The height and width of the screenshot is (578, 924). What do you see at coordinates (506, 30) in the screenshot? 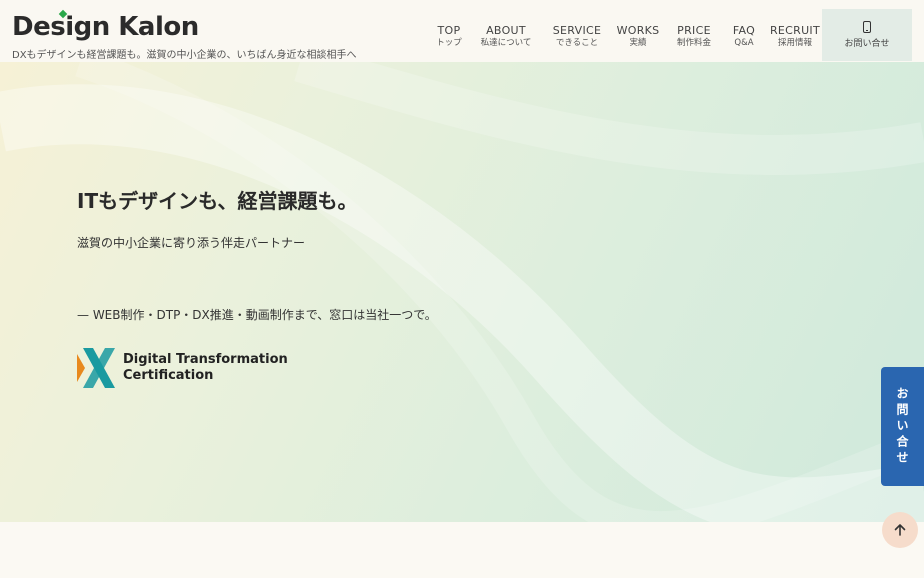
I see `nav-item-en: ABOUT` at bounding box center [506, 30].